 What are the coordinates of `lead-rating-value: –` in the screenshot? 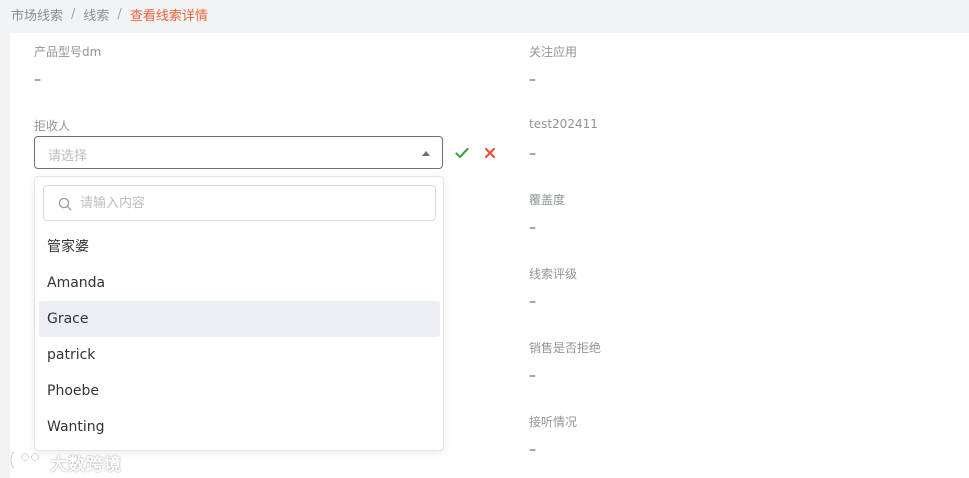 It's located at (532, 302).